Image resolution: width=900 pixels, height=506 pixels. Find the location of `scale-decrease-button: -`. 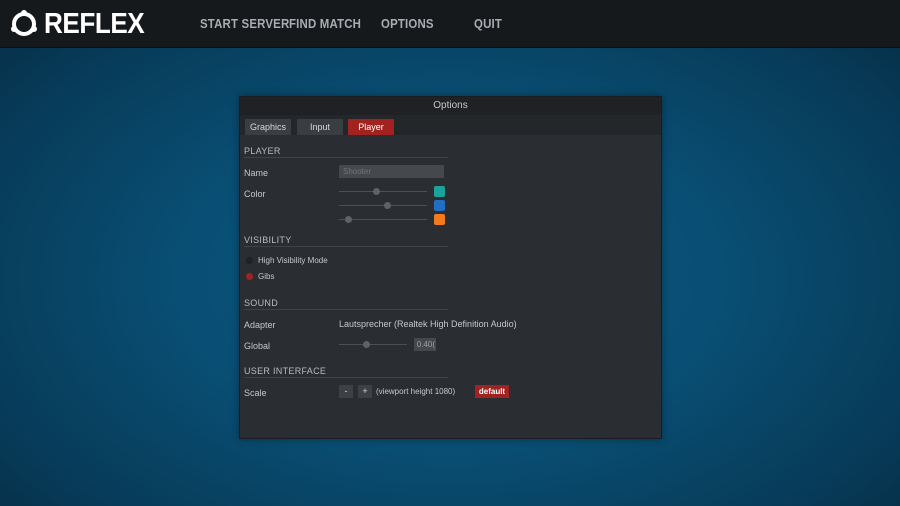

scale-decrease-button: - is located at coordinates (346, 391).